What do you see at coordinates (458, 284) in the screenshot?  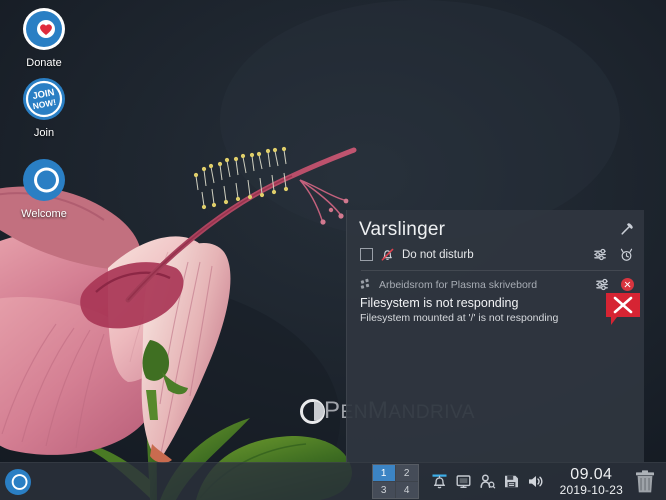 I see `notification-group-label: Arbeidsrom for Plasma skrivebord` at bounding box center [458, 284].